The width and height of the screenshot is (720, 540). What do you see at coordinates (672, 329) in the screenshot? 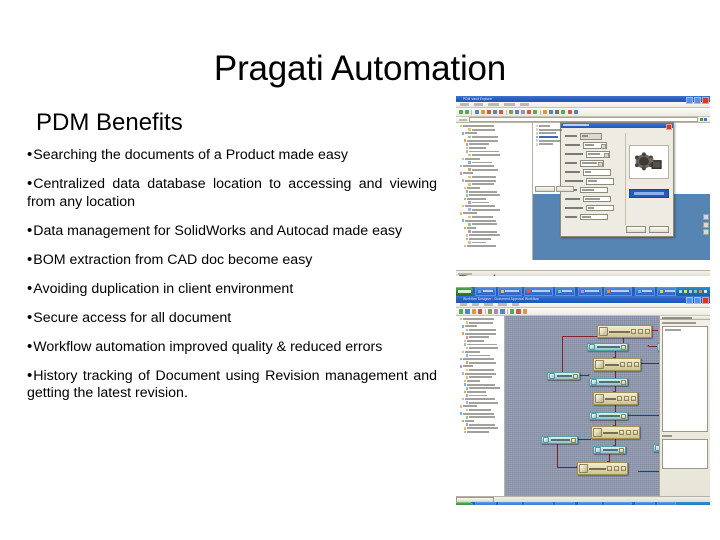
I see `properties-list-item` at bounding box center [672, 329].